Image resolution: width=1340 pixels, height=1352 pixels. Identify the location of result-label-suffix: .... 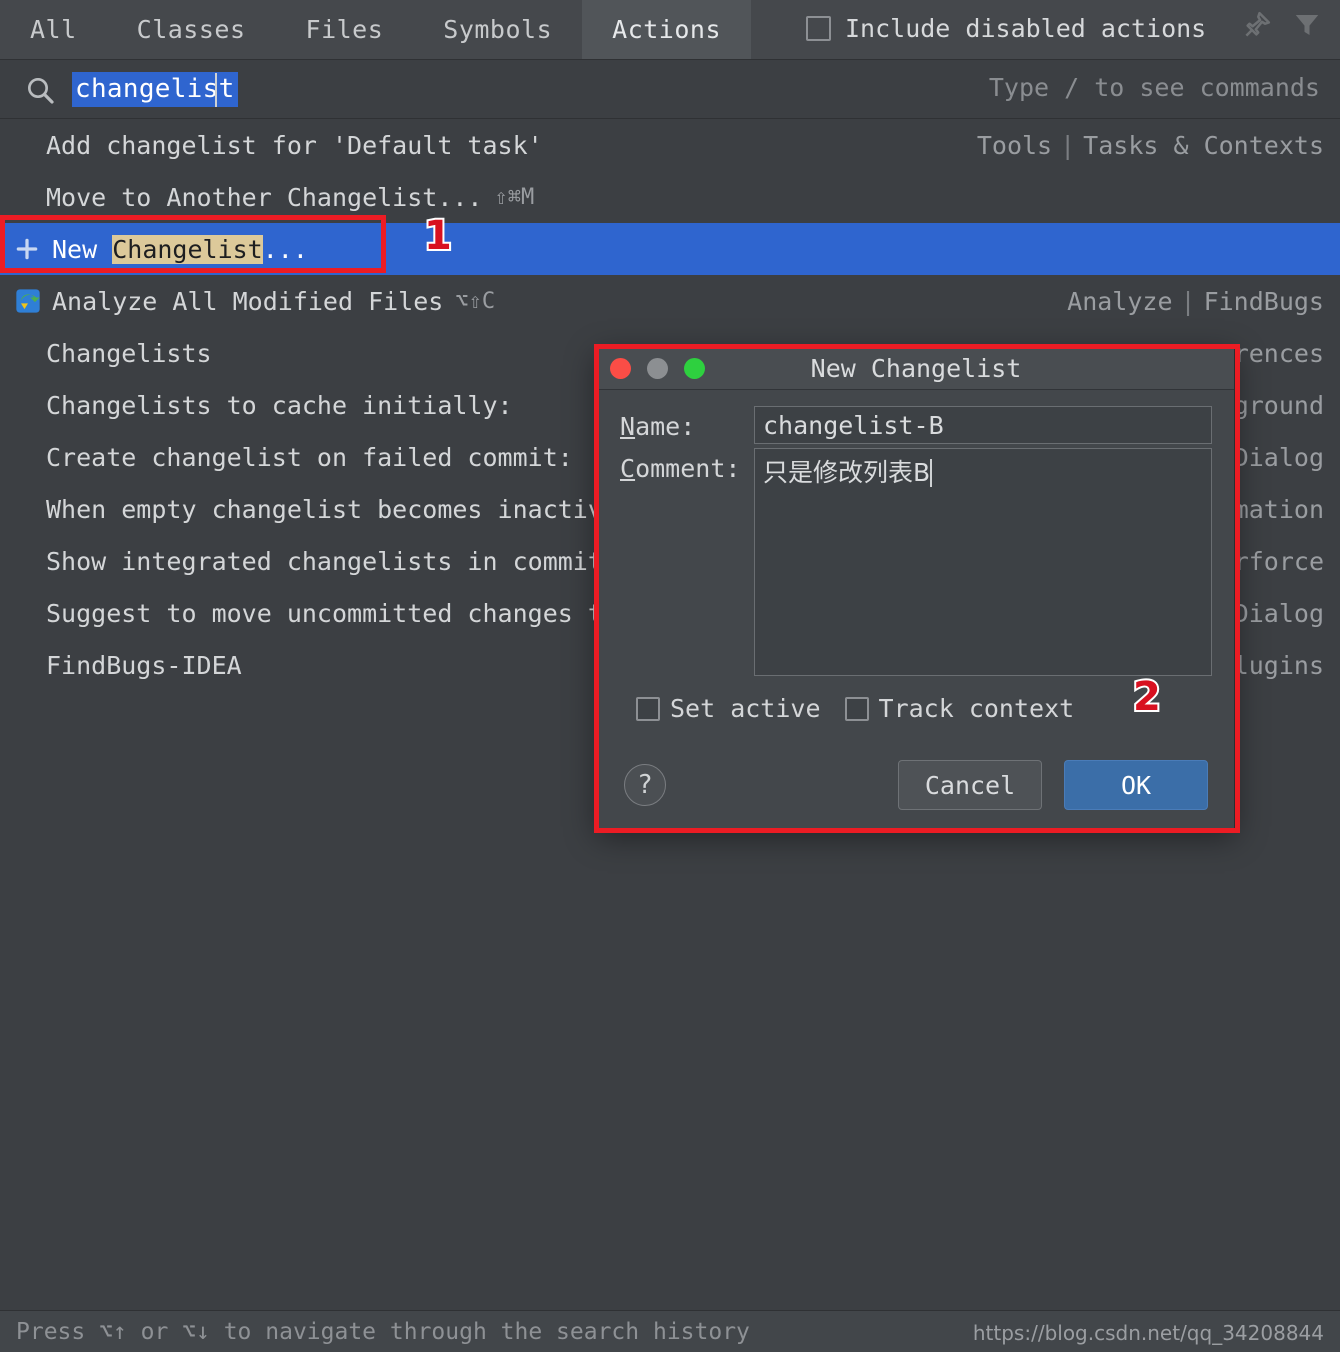
(285, 249).